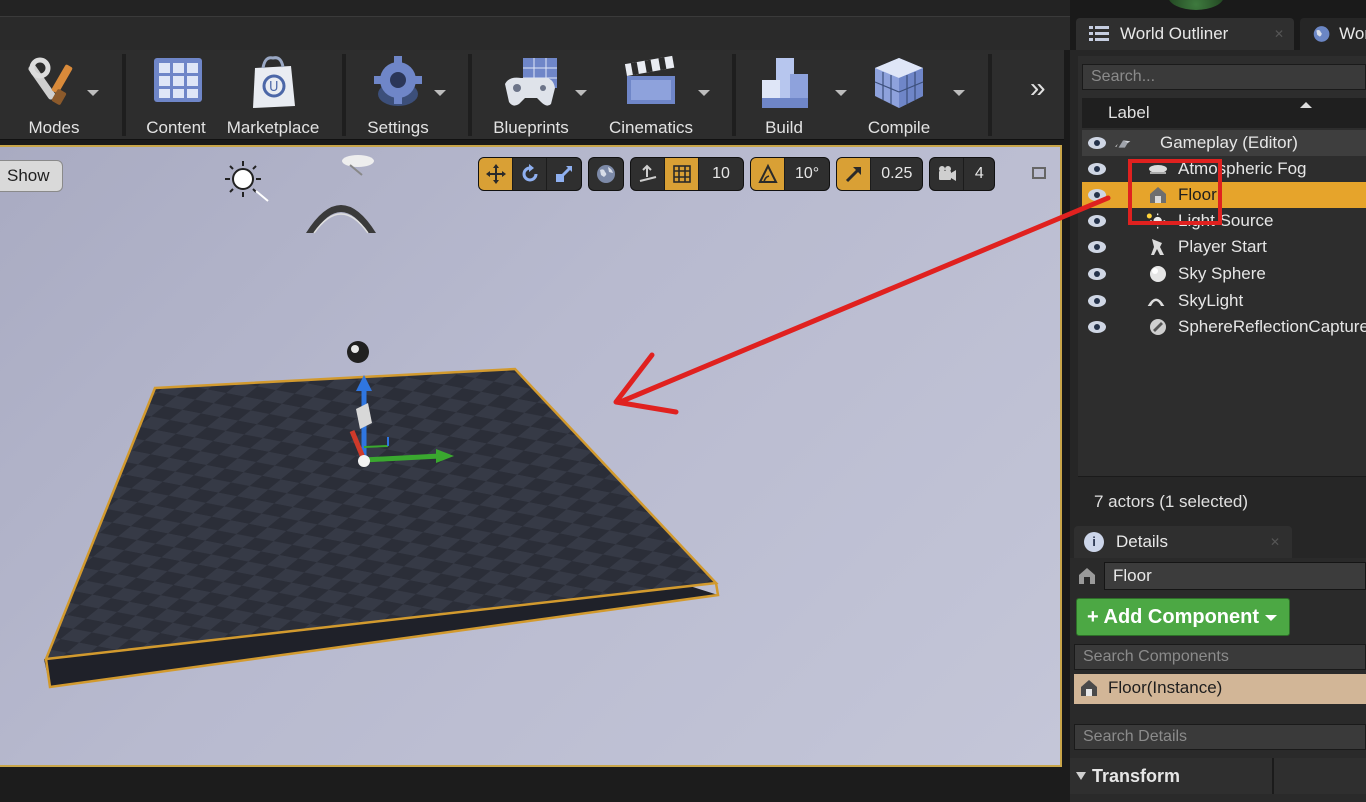 The height and width of the screenshot is (802, 1366). What do you see at coordinates (854, 174) in the screenshot?
I see `scale-snap-toggle` at bounding box center [854, 174].